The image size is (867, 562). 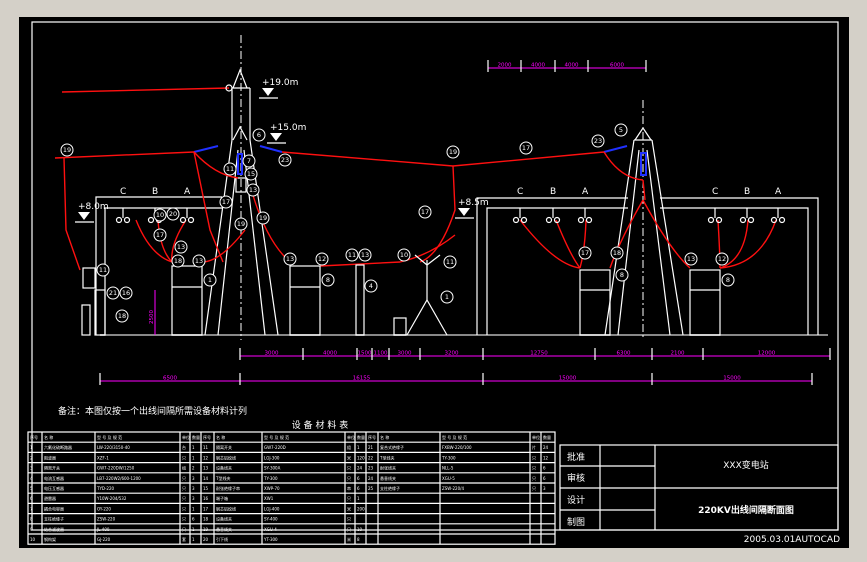 I want to click on callout-number: 6, so click(x=259, y=135).